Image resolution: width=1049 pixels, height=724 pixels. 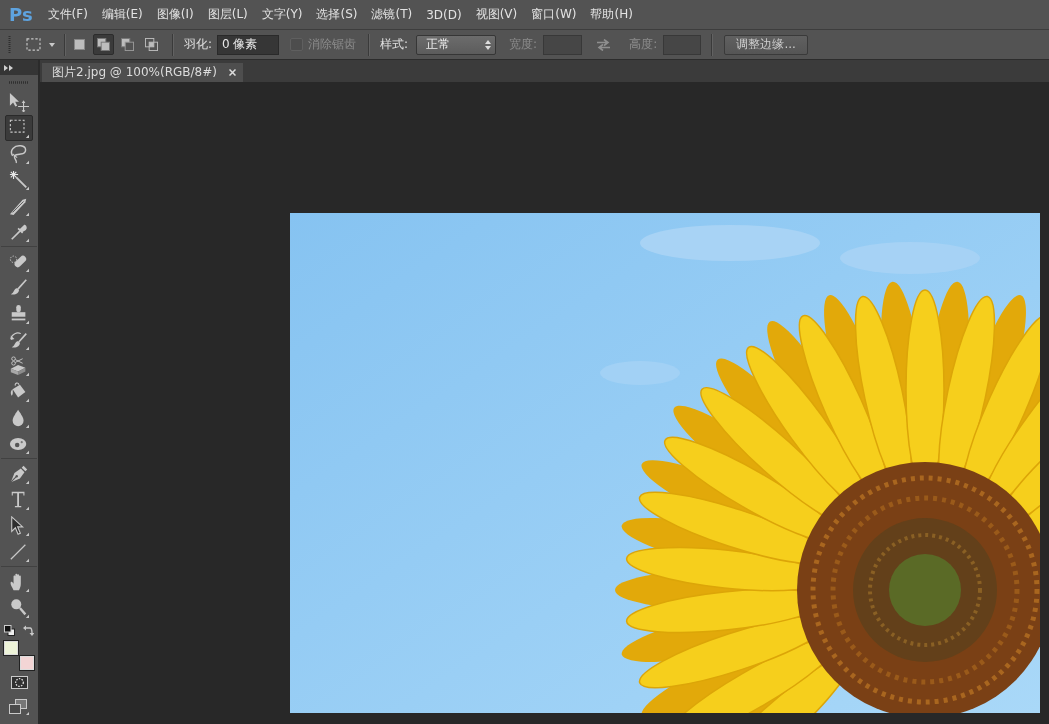 What do you see at coordinates (122, 14) in the screenshot?
I see `menu-item: 编辑(E)` at bounding box center [122, 14].